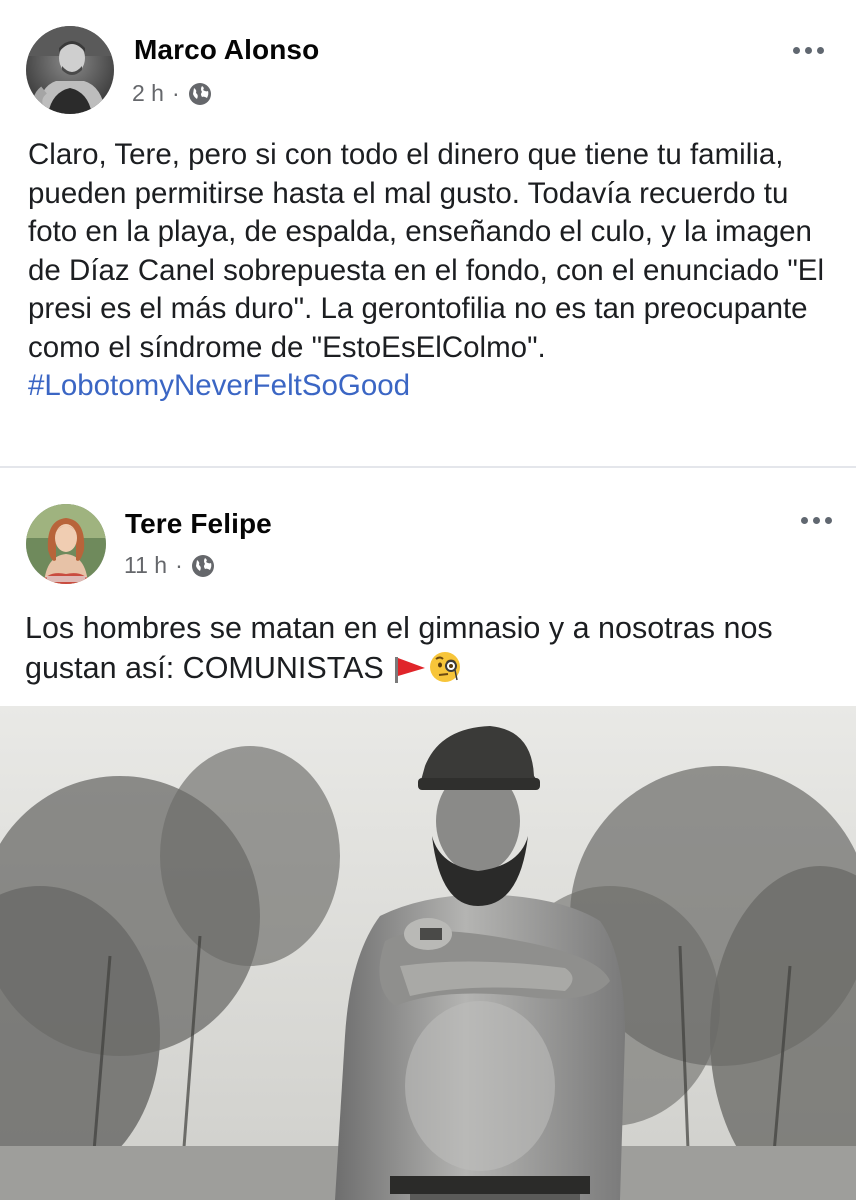  Describe the element at coordinates (410, 674) in the screenshot. I see `red-flag-emoji` at that location.